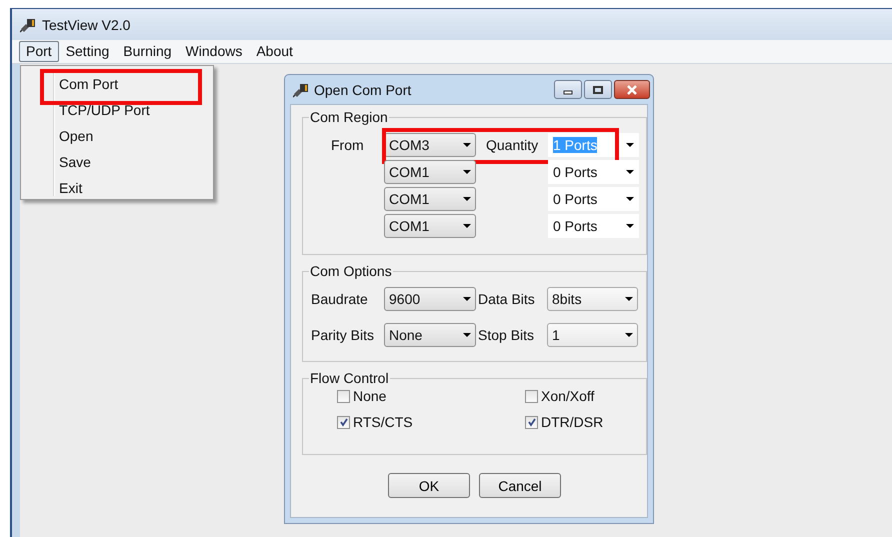  I want to click on dropdown-field: 1, so click(592, 335).